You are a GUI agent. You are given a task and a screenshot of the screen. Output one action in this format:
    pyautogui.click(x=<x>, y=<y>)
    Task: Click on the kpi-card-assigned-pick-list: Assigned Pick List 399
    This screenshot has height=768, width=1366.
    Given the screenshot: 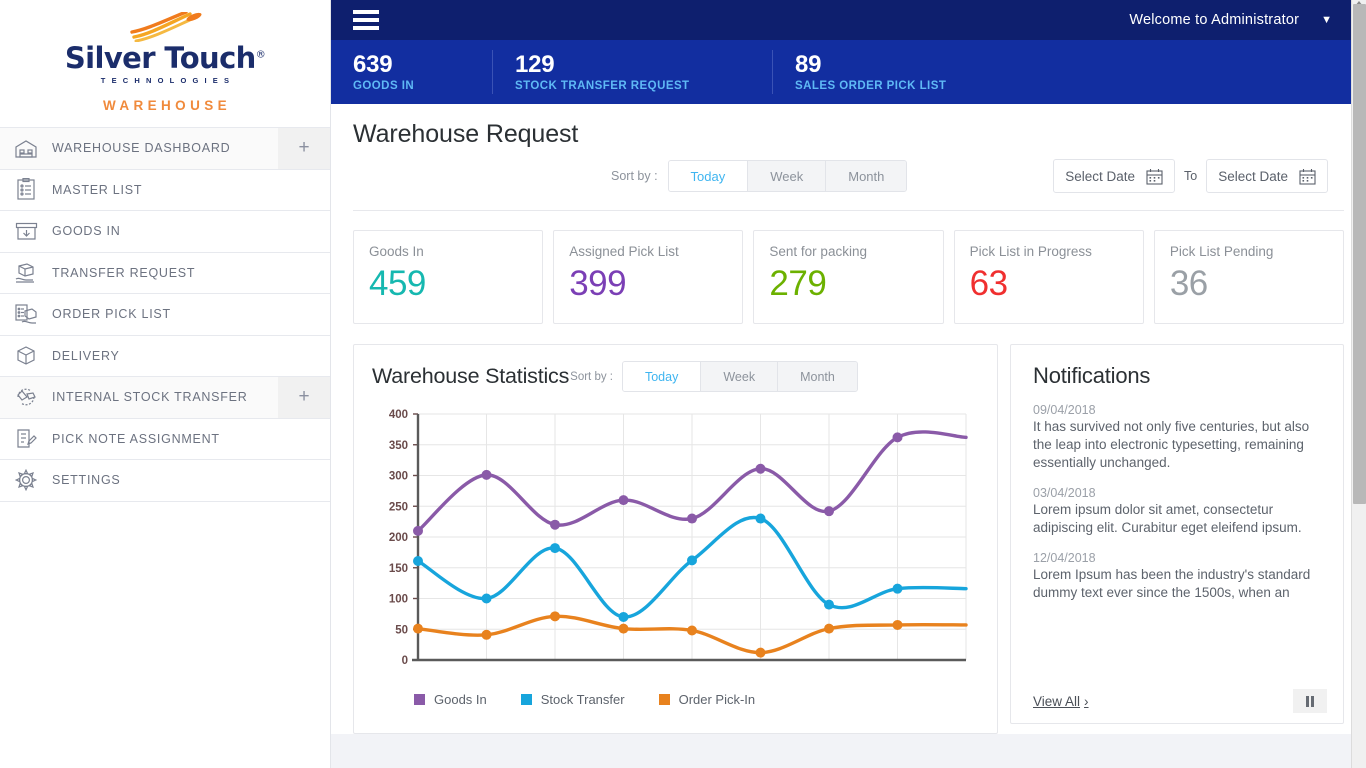 What is the action you would take?
    pyautogui.click(x=648, y=277)
    